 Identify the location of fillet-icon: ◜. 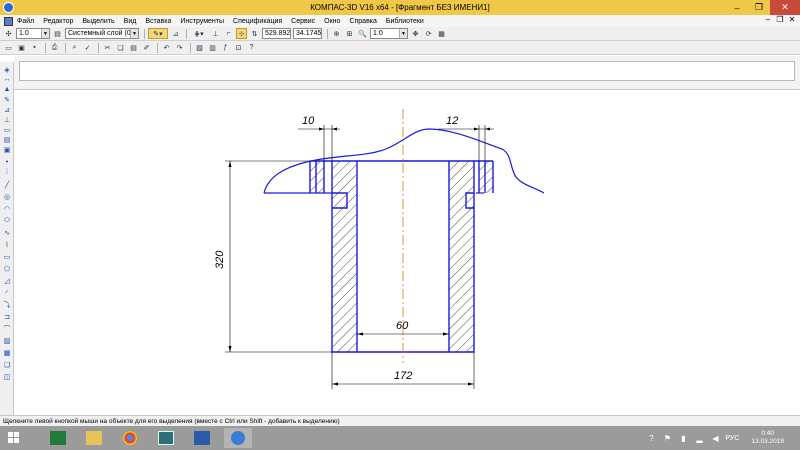
(7, 292).